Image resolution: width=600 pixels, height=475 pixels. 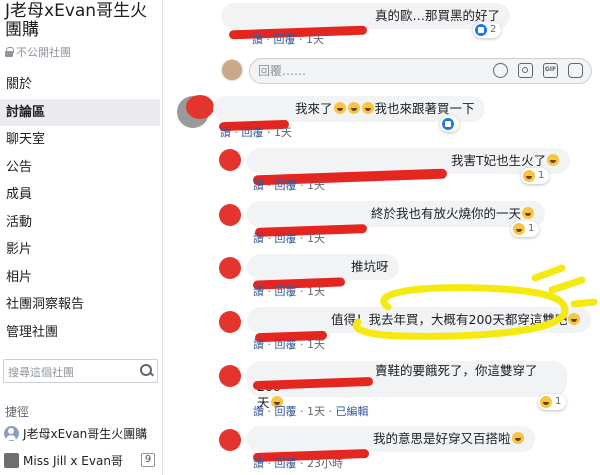 What do you see at coordinates (147, 371) in the screenshot?
I see `search-icon` at bounding box center [147, 371].